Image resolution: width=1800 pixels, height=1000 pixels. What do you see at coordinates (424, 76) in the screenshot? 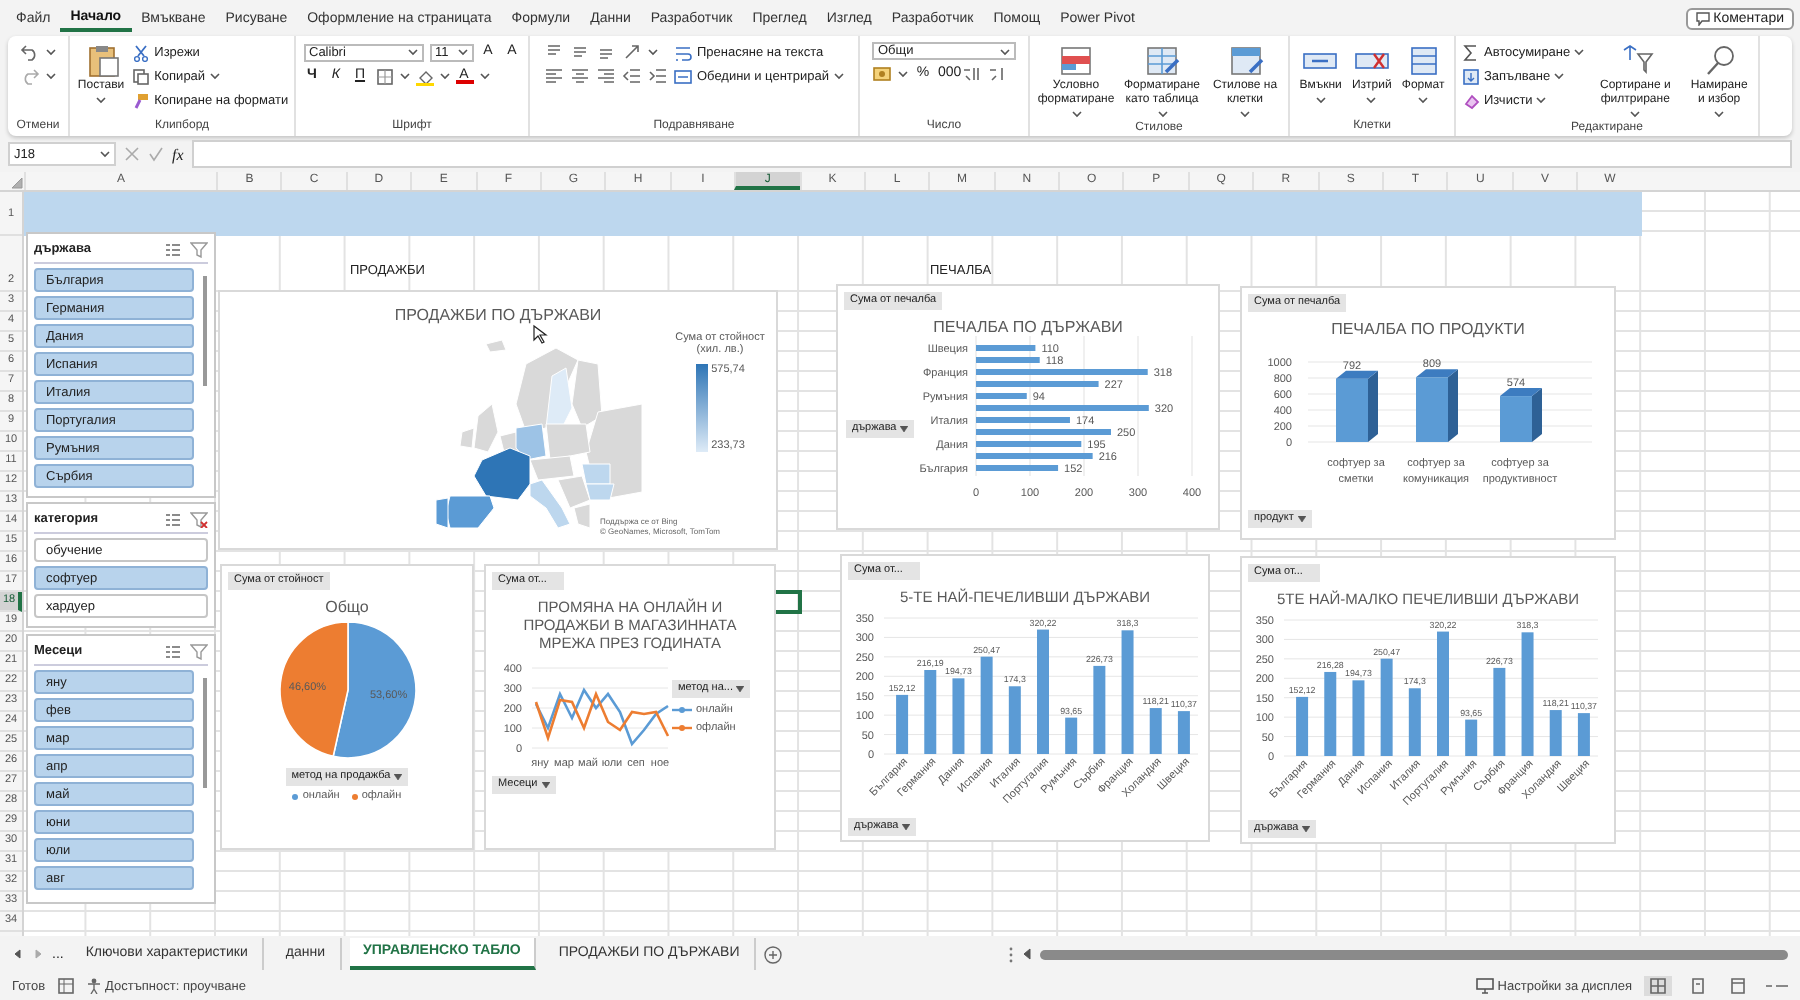
I see `fill-color-icon` at bounding box center [424, 76].